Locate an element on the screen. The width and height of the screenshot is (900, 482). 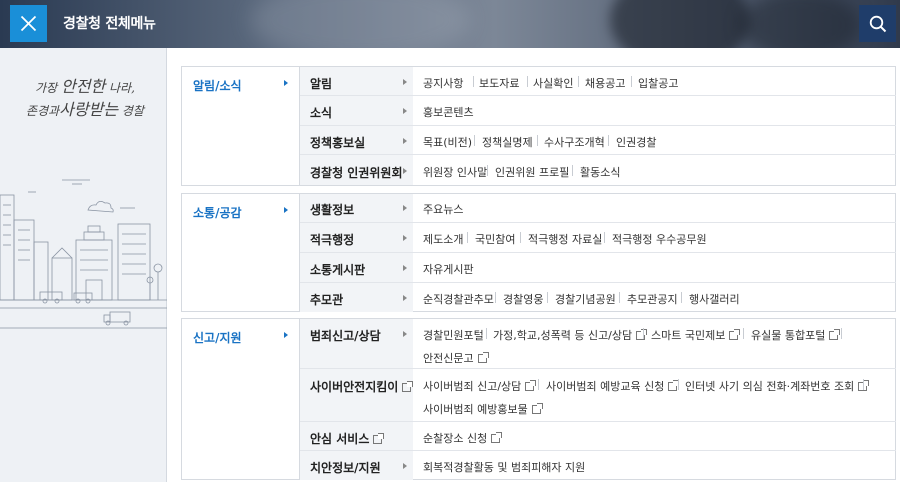
menu-link: 제도소개 is located at coordinates (443, 239).